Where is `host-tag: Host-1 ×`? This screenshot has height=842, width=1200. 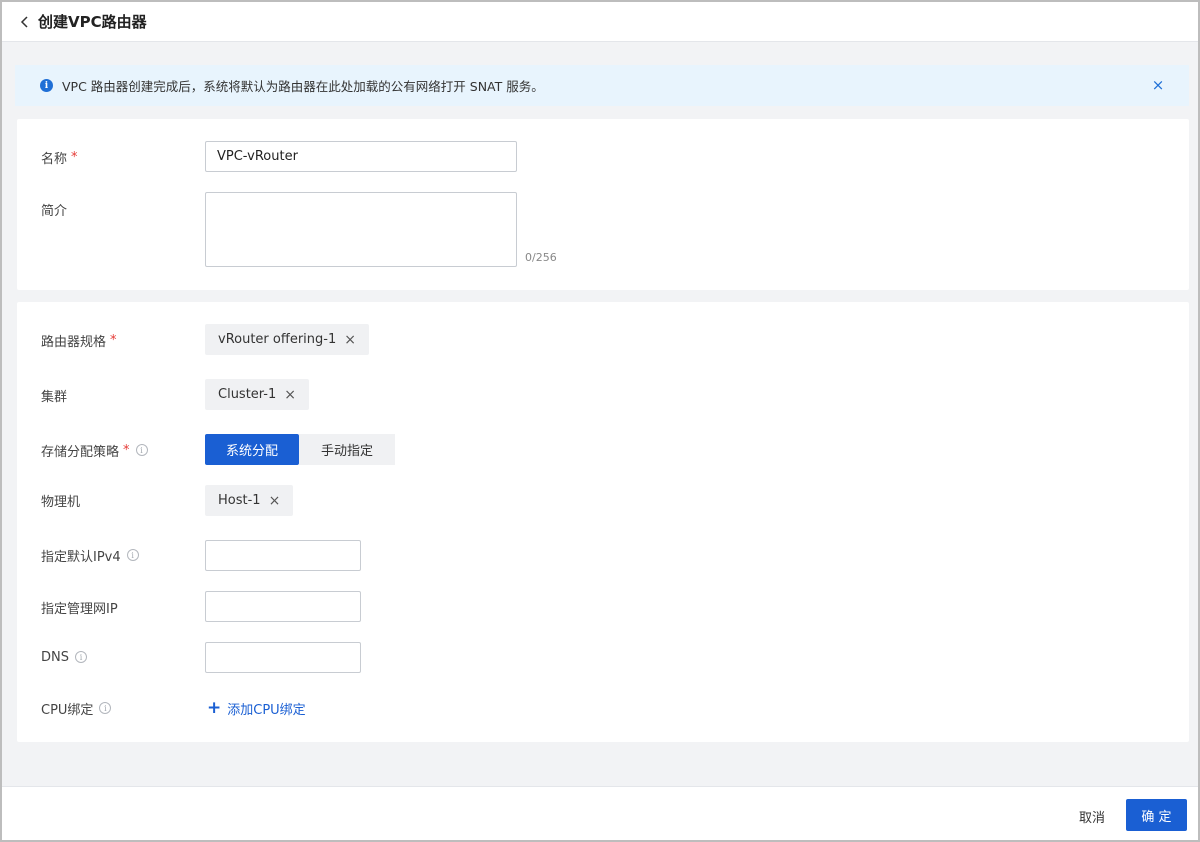
host-tag: Host-1 × is located at coordinates (249, 500).